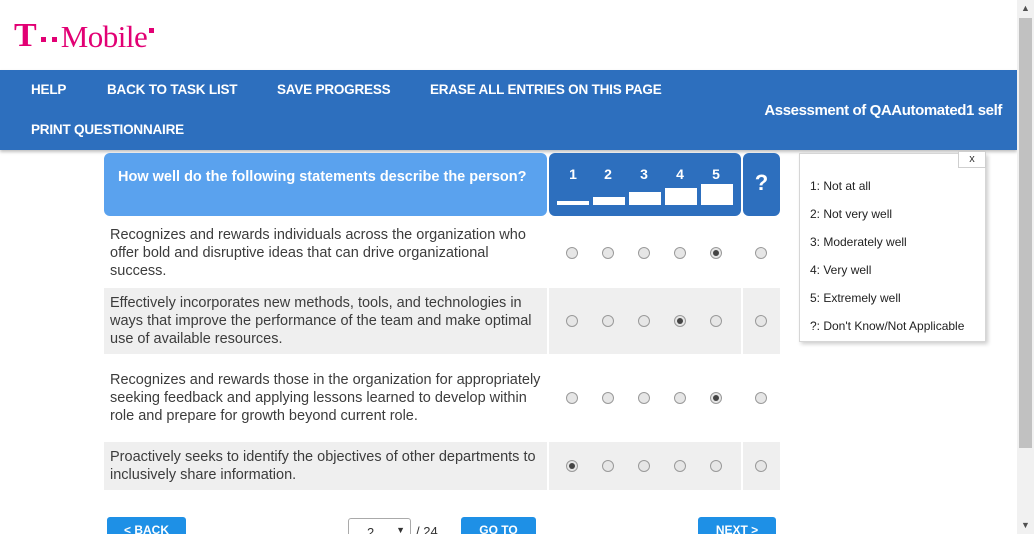  I want to click on back-to-task-list-link: BACK TO TASK LIST, so click(172, 89).